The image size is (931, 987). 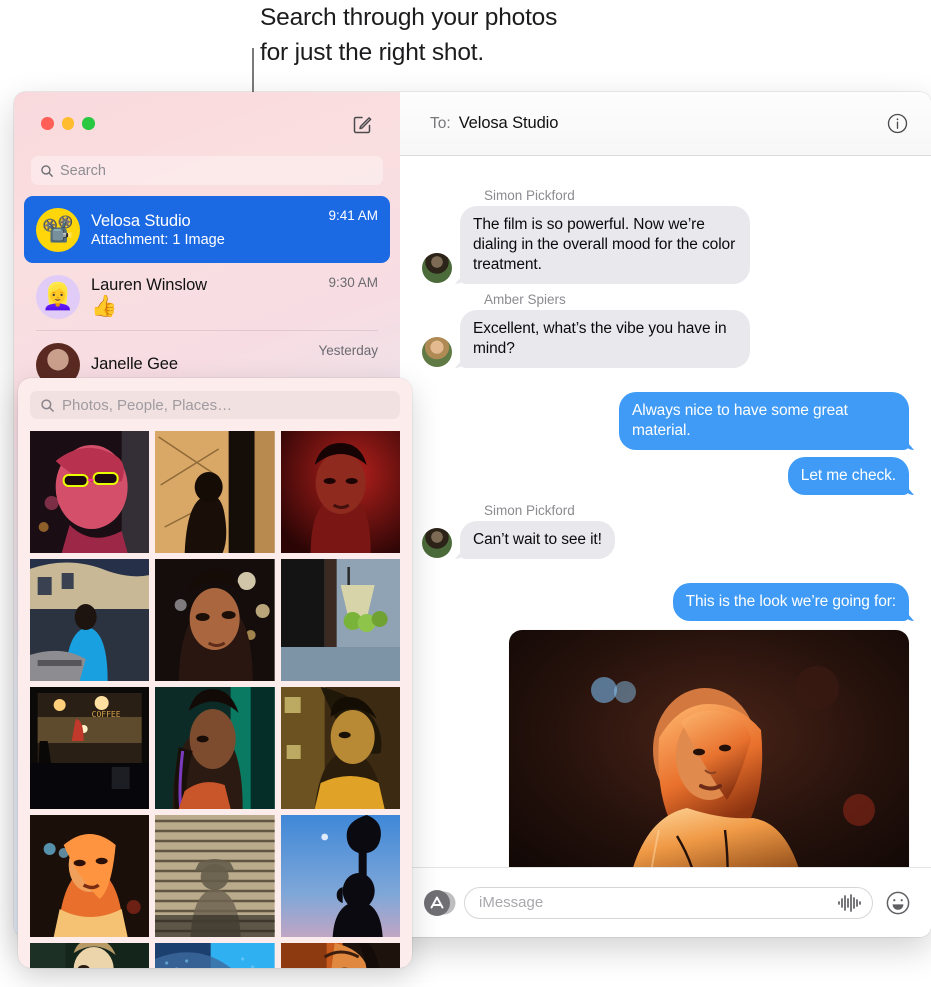 What do you see at coordinates (897, 123) in the screenshot?
I see `info-icon` at bounding box center [897, 123].